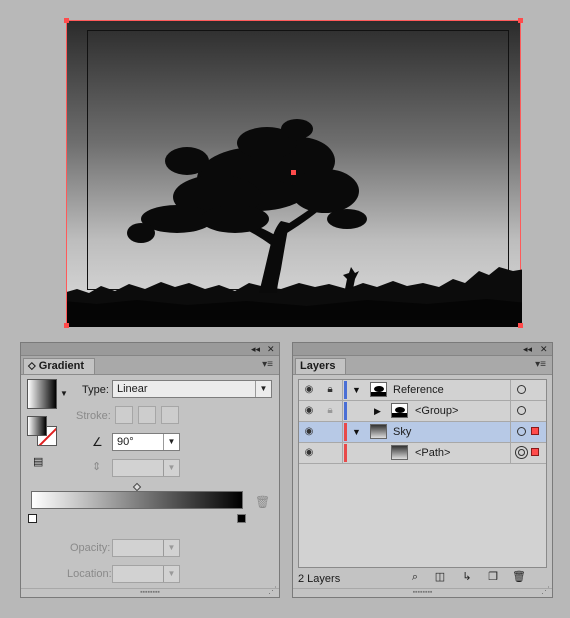  What do you see at coordinates (293, 172) in the screenshot?
I see `center-point-handle` at bounding box center [293, 172].